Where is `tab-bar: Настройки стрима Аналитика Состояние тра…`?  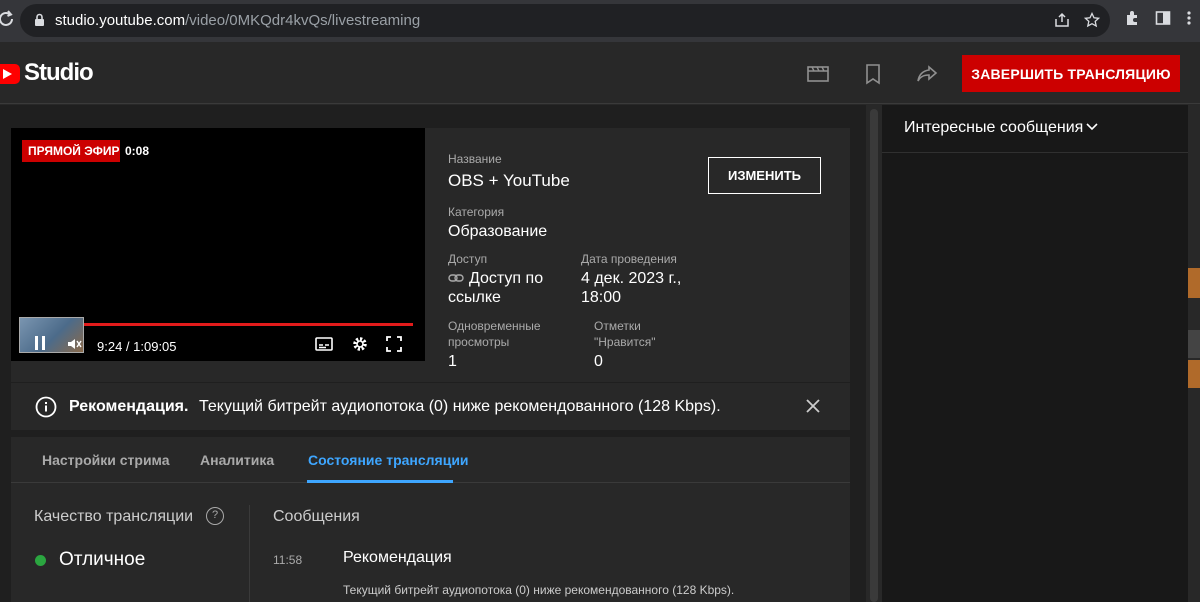
tab-bar: Настройки стрима Аналитика Состояние тра… is located at coordinates (430, 460).